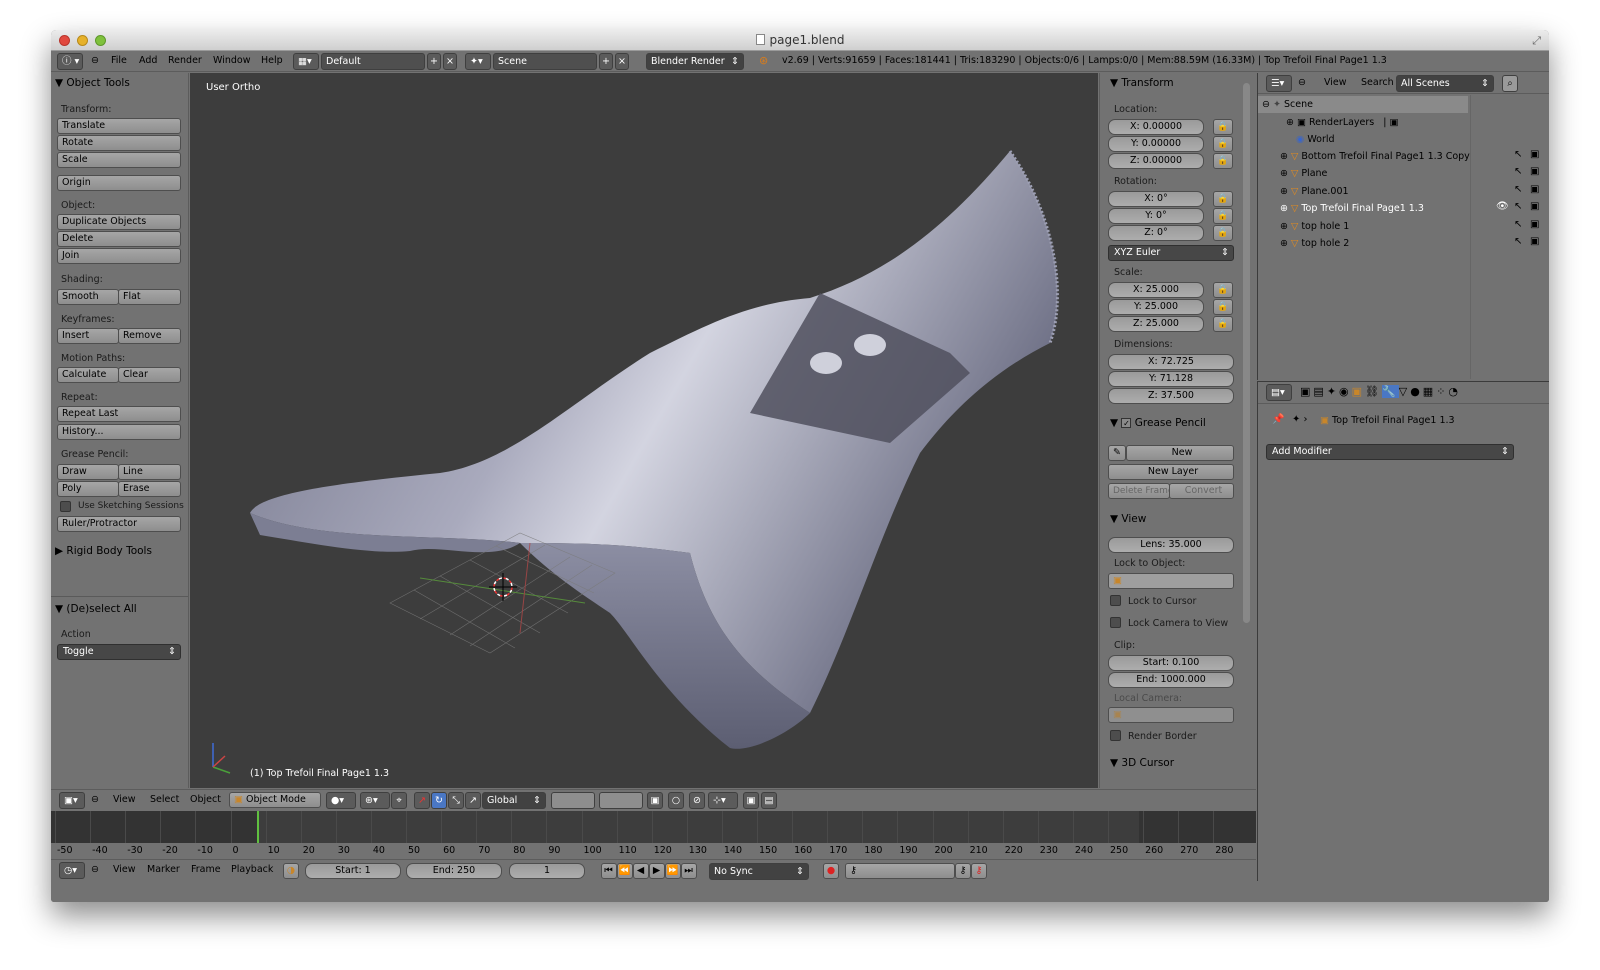 Image resolution: width=1600 pixels, height=970 pixels. Describe the element at coordinates (163, 869) in the screenshot. I see `marker-menu: Marker` at that location.